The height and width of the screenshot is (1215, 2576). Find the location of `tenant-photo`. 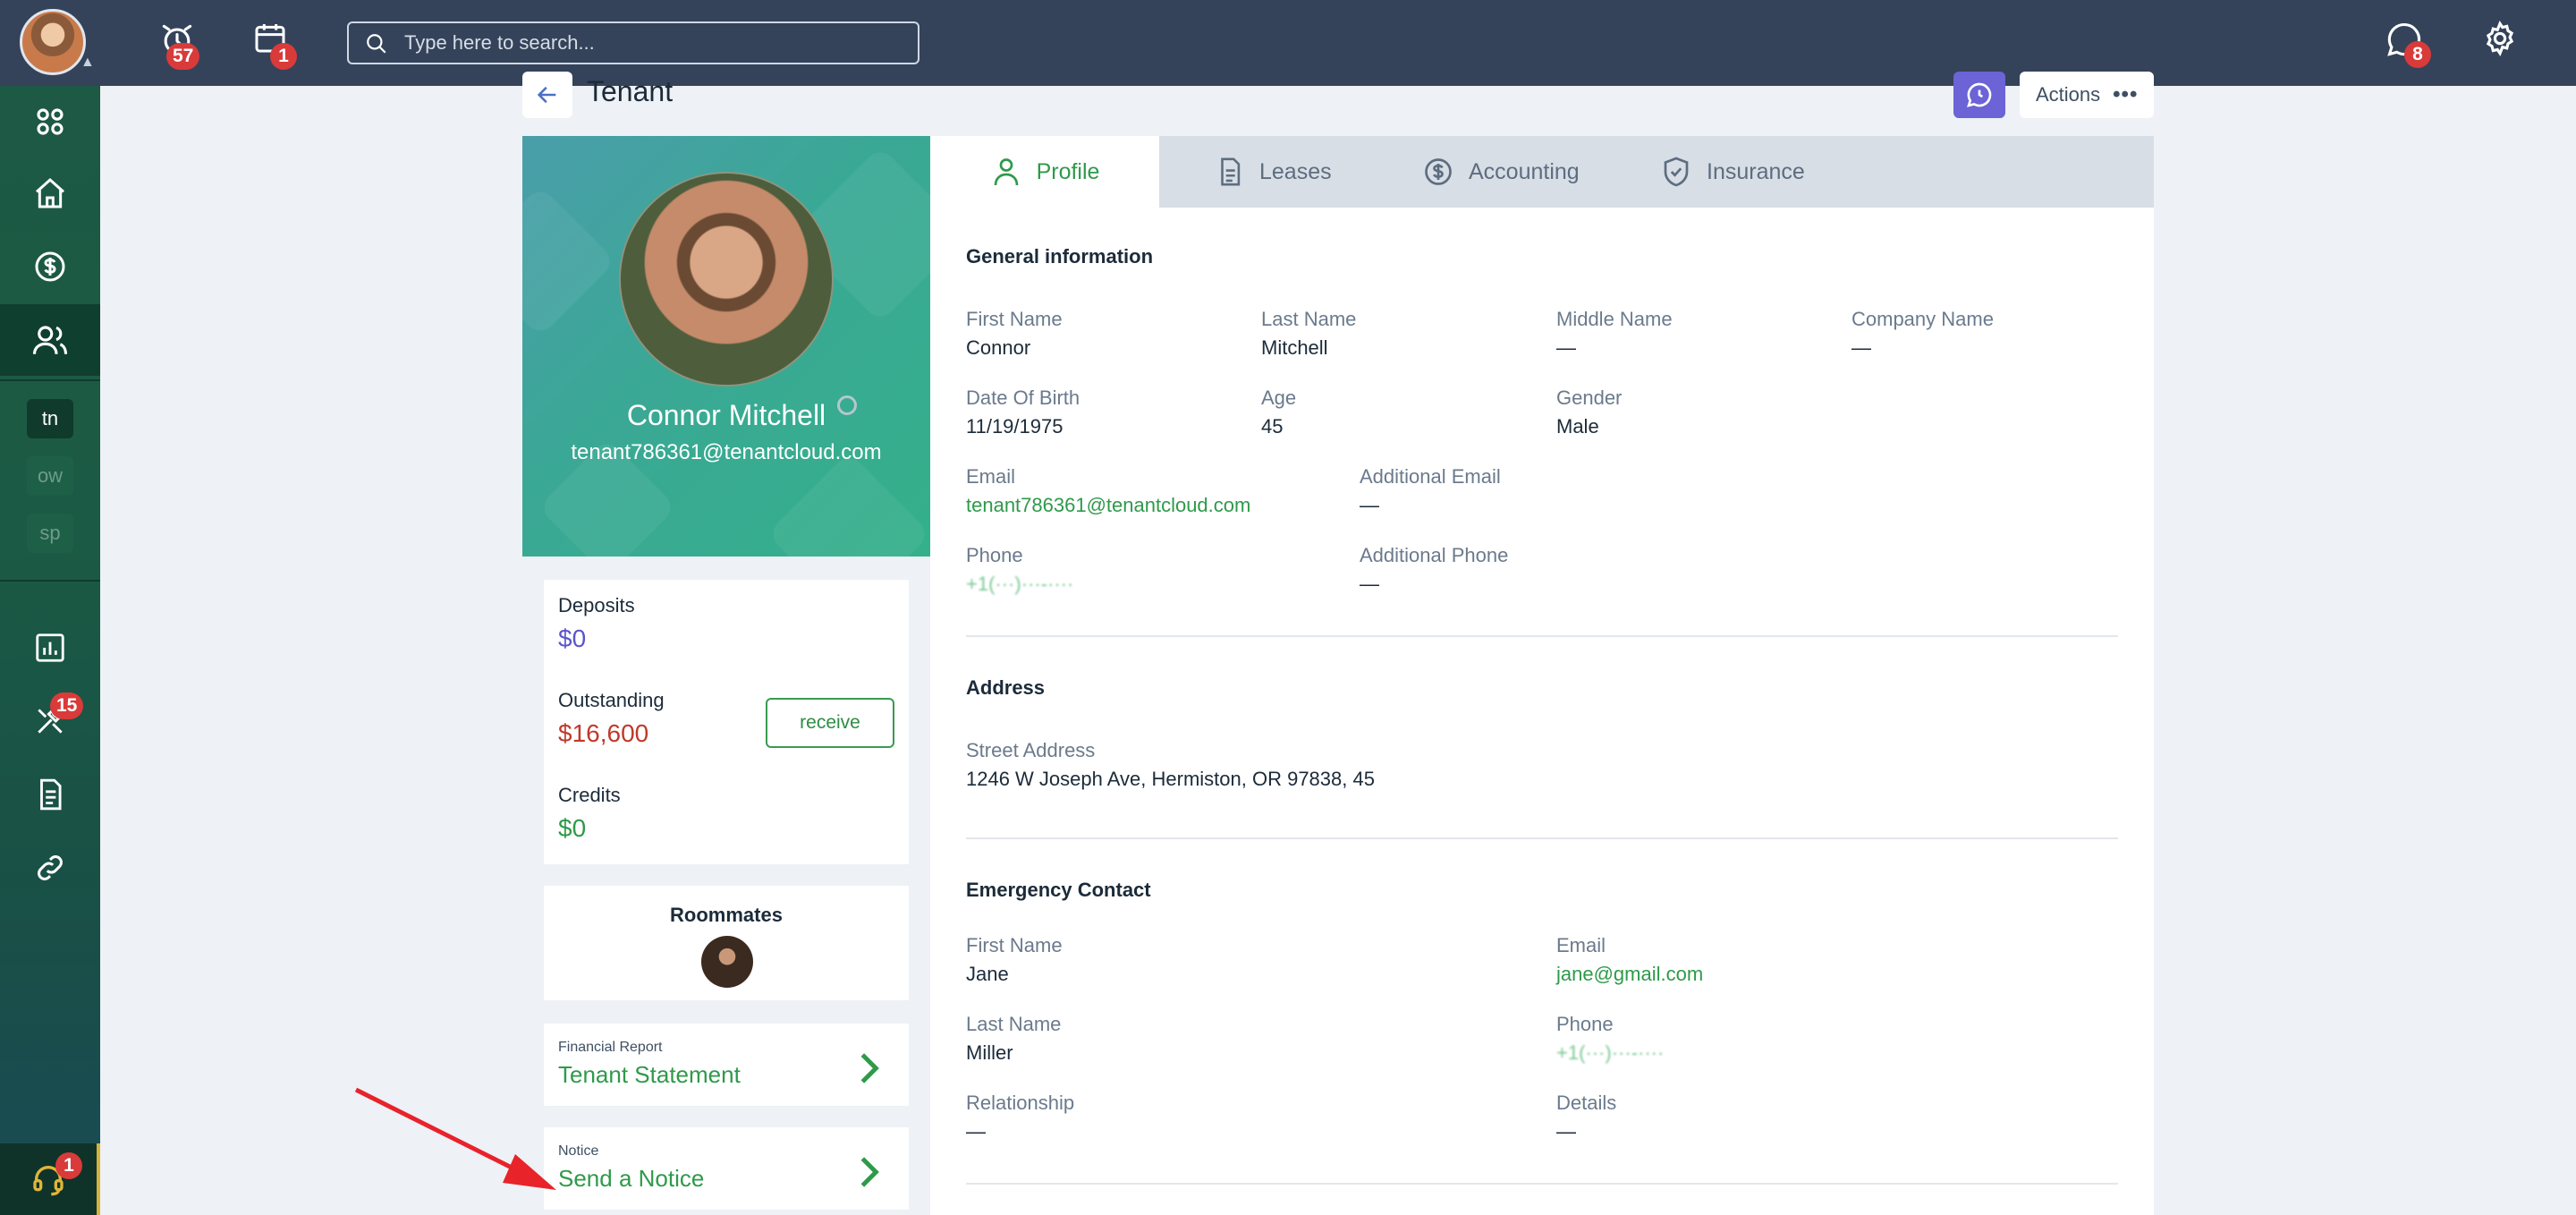

tenant-photo is located at coordinates (726, 280).